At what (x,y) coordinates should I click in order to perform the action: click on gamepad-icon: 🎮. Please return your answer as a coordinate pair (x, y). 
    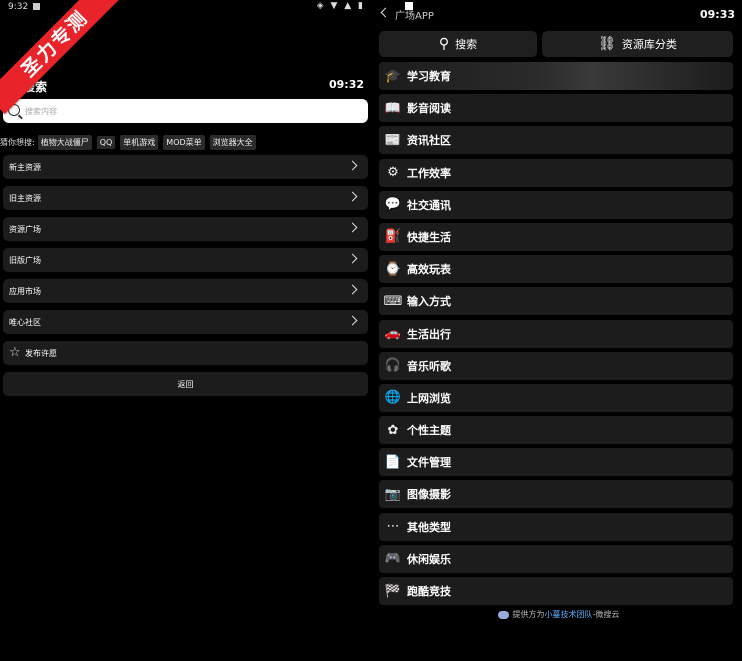
    Looking at the image, I should click on (393, 559).